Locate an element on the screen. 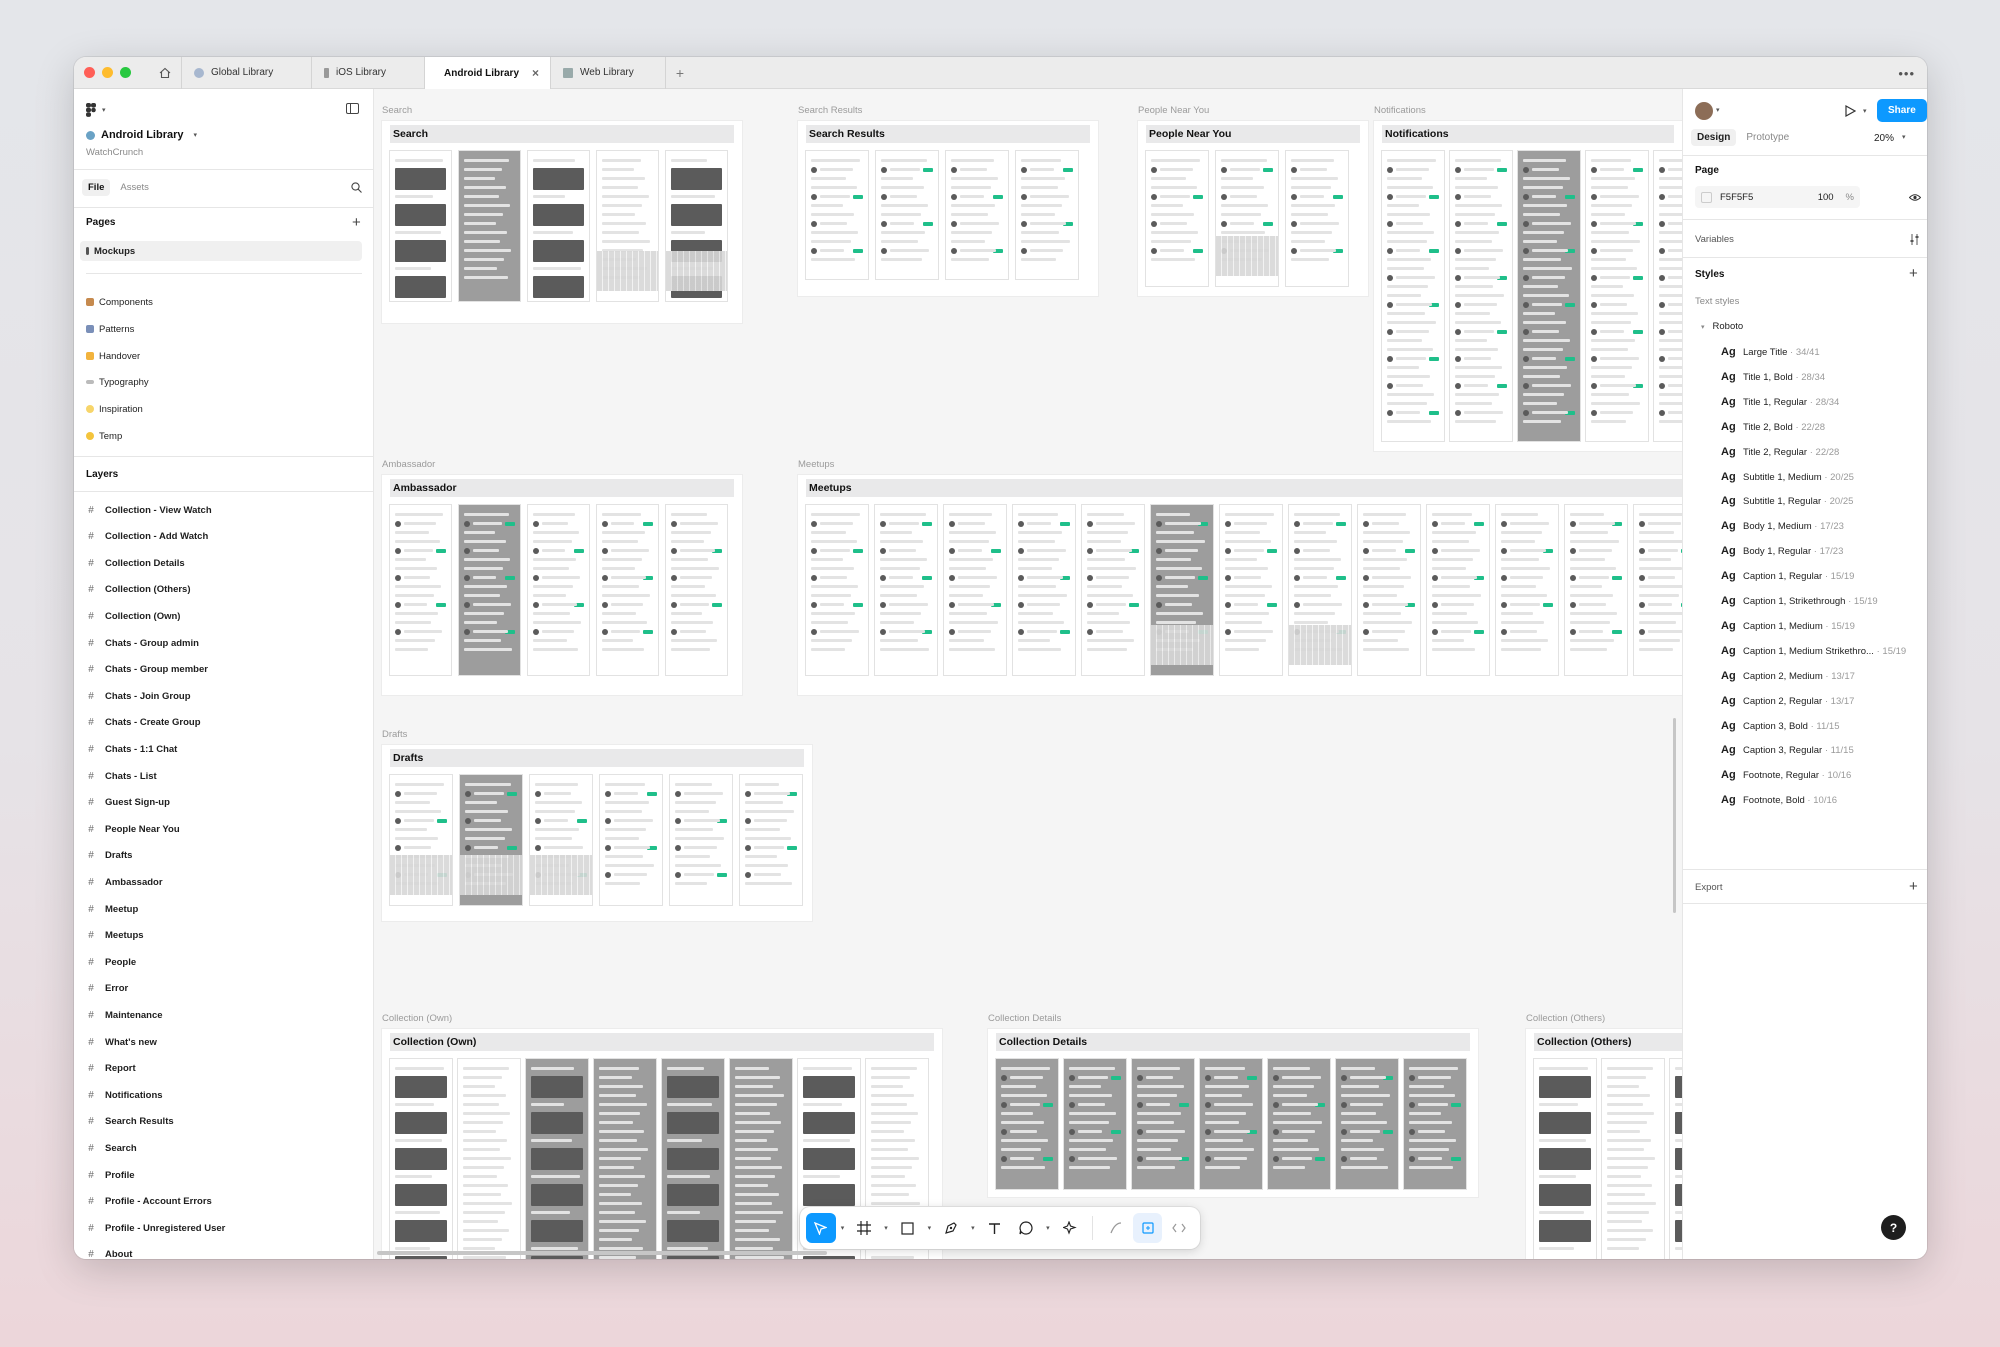 The height and width of the screenshot is (1347, 2000). section-people-near-you: People Near You is located at coordinates (1253, 208).